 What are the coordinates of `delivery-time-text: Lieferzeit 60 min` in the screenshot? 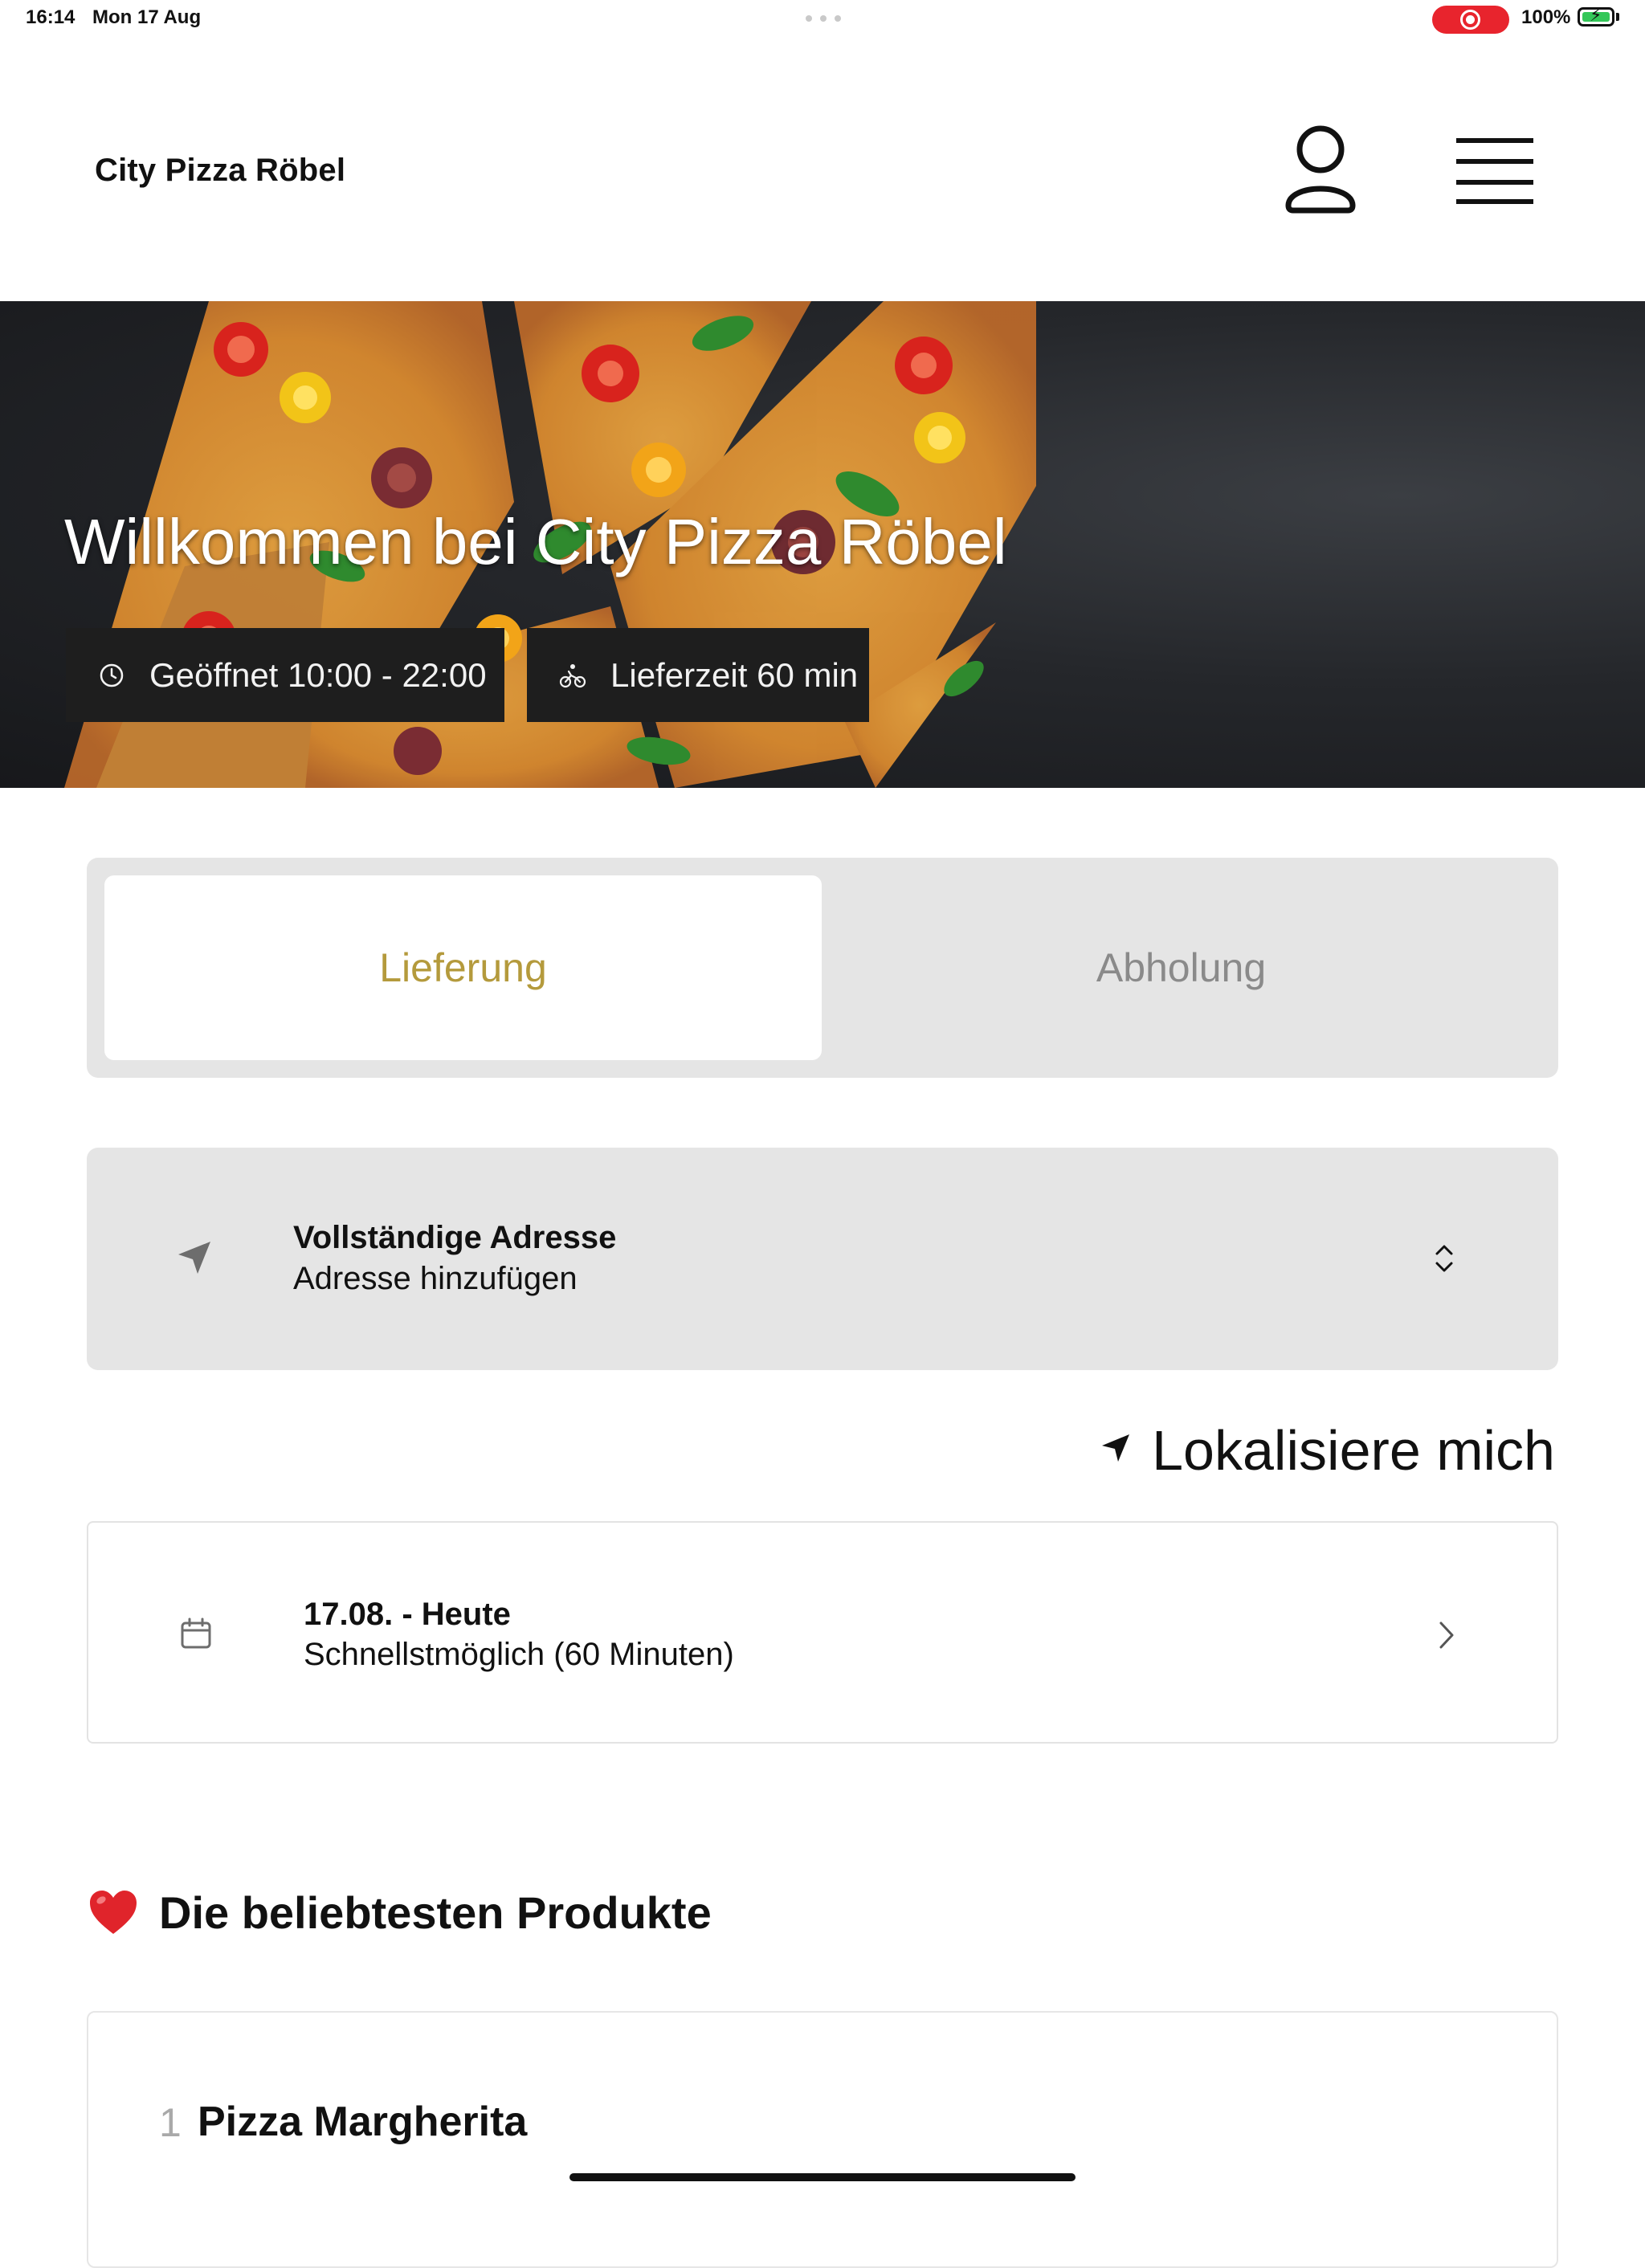 It's located at (734, 674).